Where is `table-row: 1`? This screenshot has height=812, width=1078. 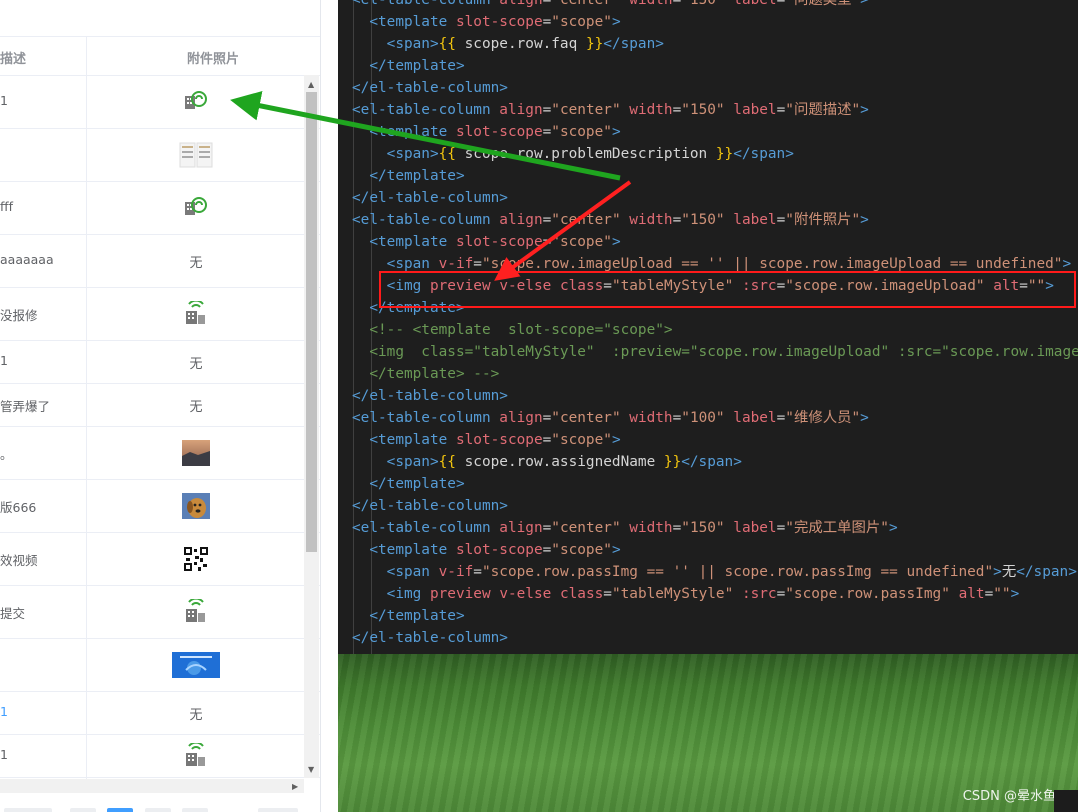 table-row: 1 is located at coordinates (160, 756).